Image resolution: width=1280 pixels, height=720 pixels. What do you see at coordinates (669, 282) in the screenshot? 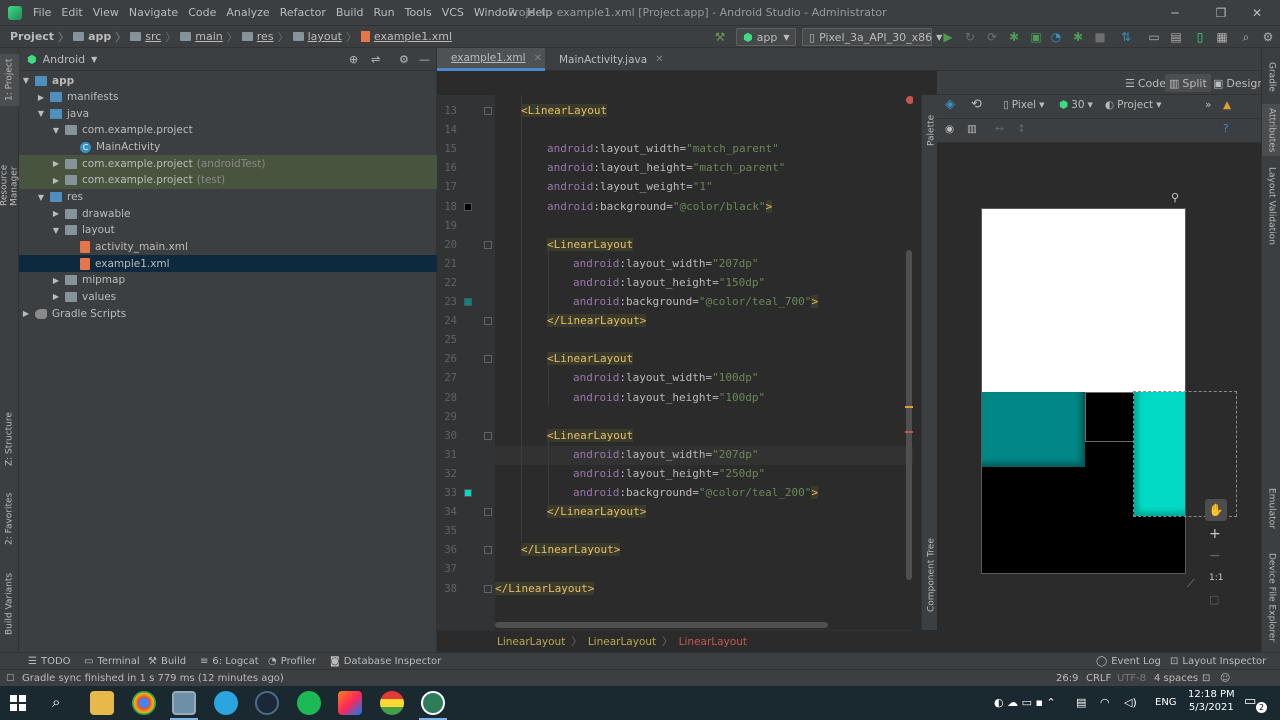
I see `code-line: android:layout_height="150dp"` at bounding box center [669, 282].